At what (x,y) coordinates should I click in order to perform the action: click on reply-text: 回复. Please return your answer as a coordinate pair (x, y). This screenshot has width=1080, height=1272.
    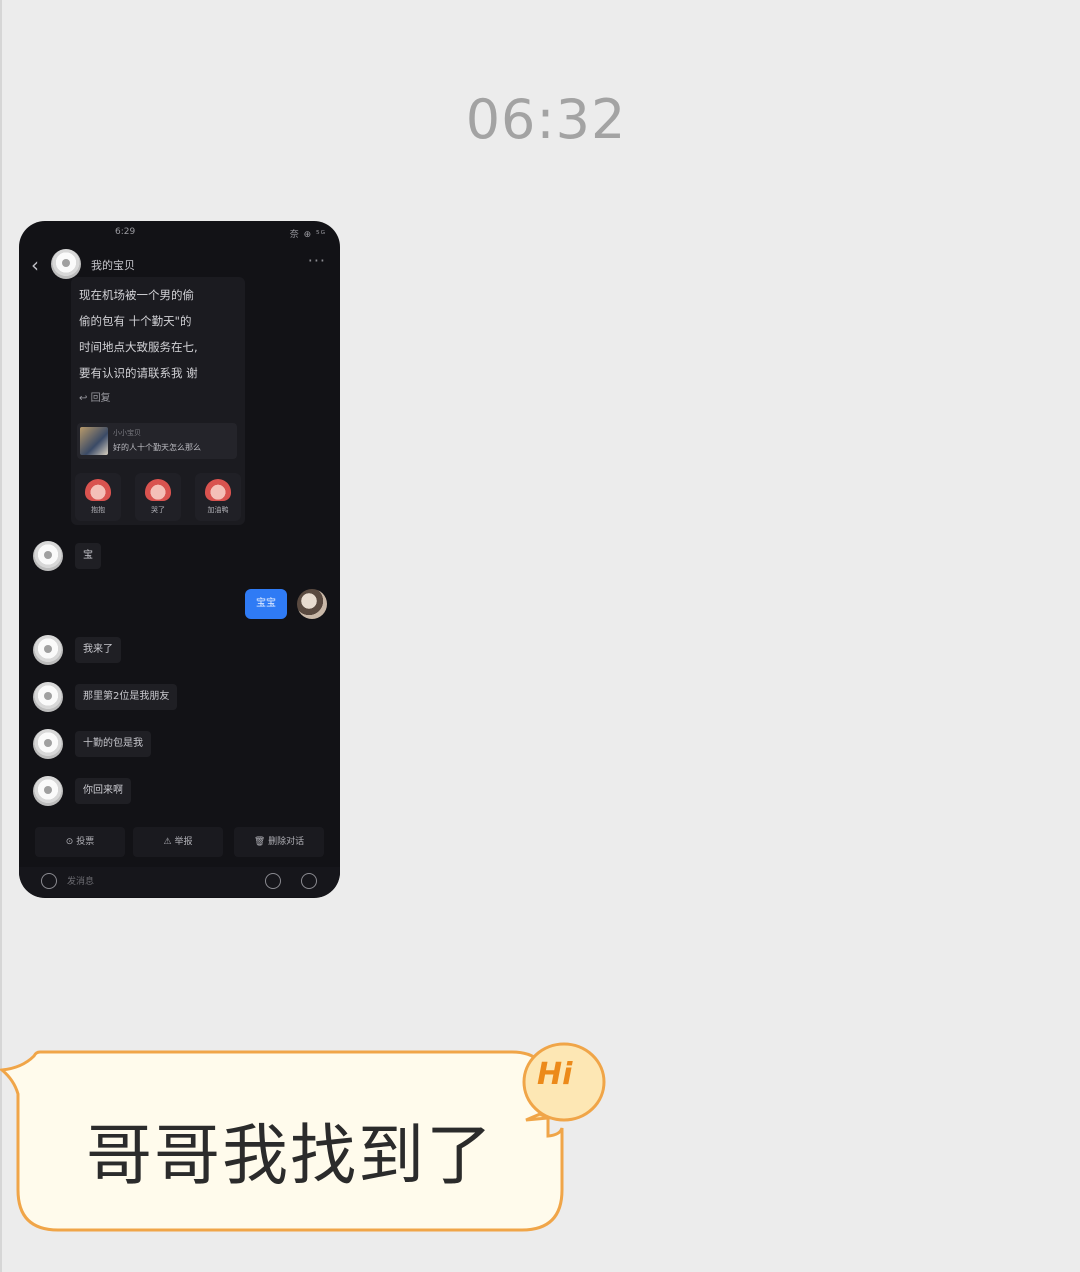
    Looking at the image, I should click on (100, 398).